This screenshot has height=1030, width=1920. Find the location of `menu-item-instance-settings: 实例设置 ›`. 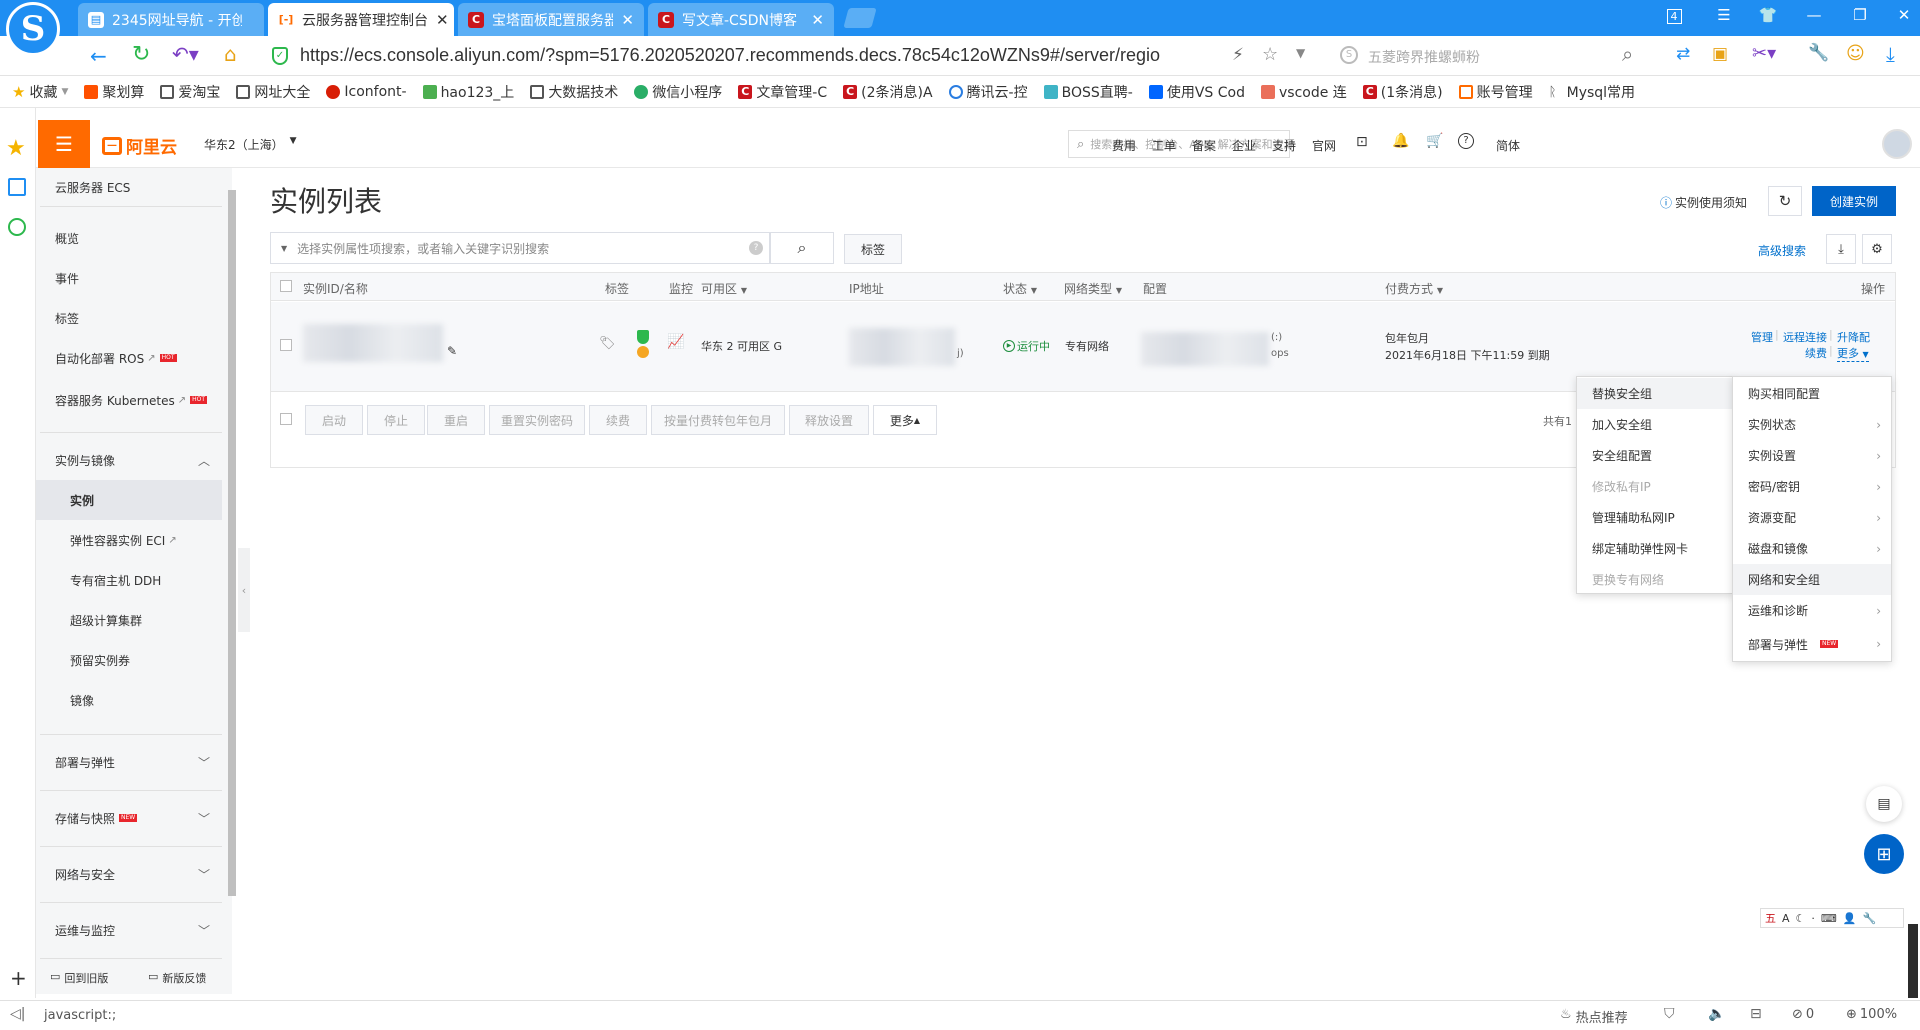

menu-item-instance-settings: 实例设置 › is located at coordinates (1812, 455).